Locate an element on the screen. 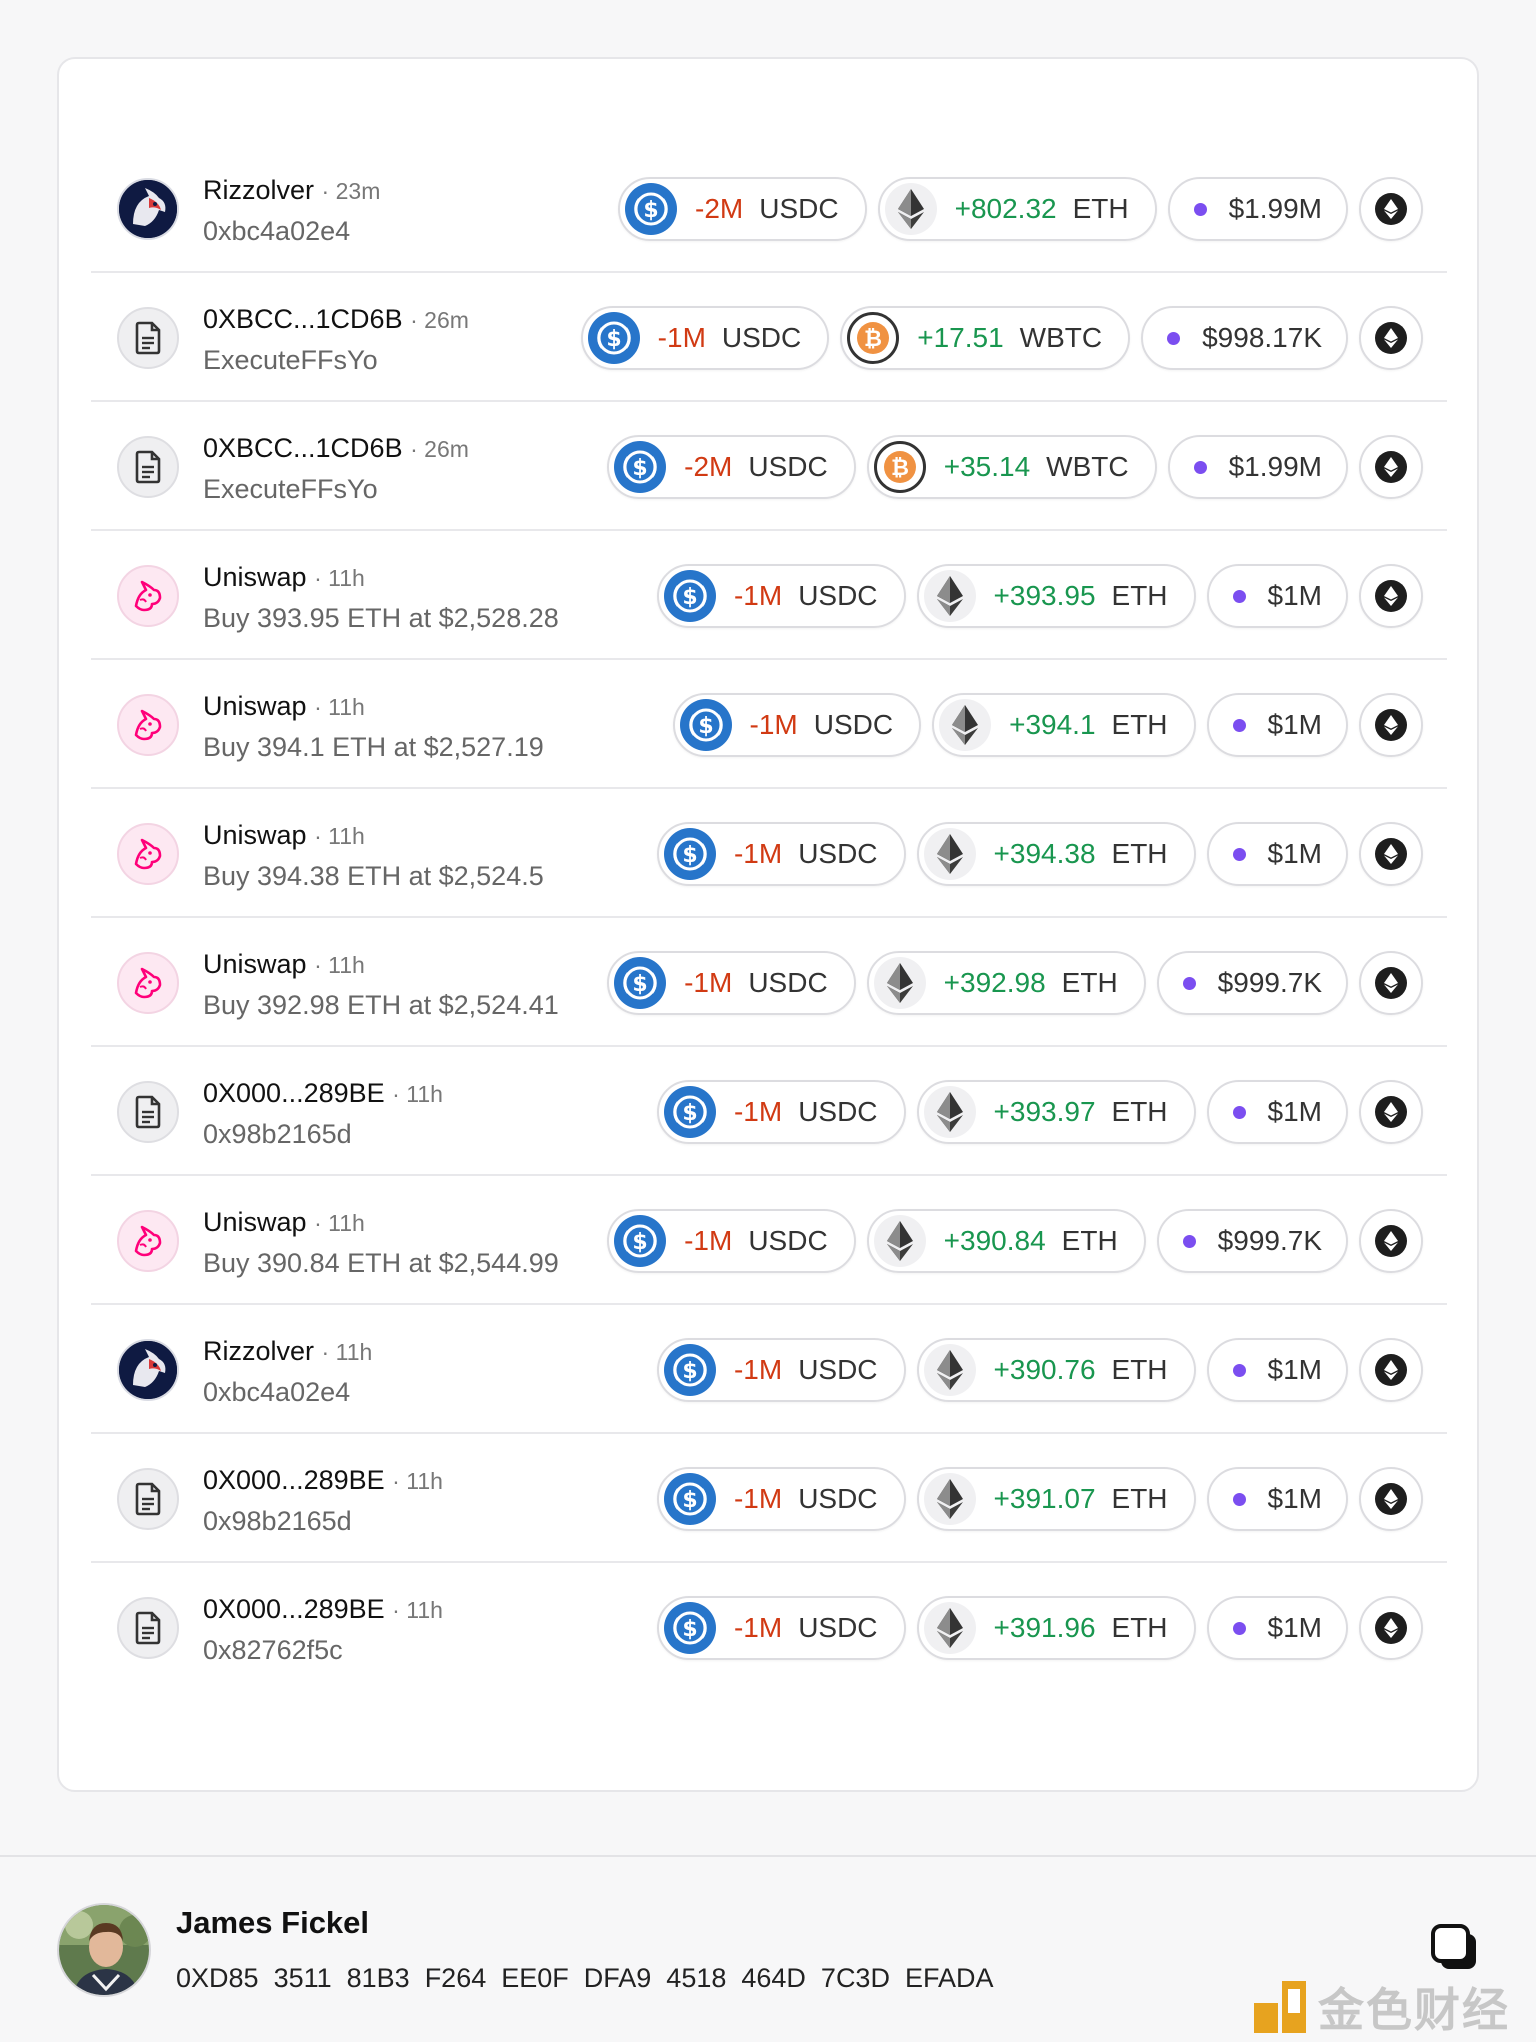  buy-token-pill: +394.38 ETH is located at coordinates (1056, 854).